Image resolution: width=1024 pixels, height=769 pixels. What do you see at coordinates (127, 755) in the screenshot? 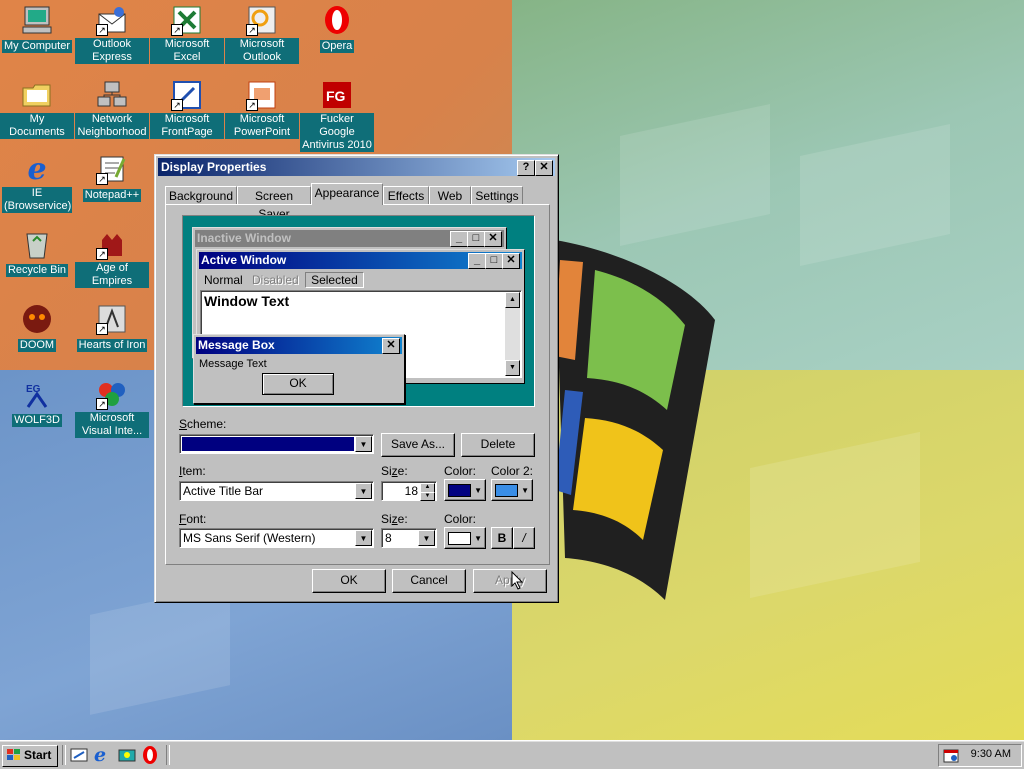
I see `channels-icon` at bounding box center [127, 755].